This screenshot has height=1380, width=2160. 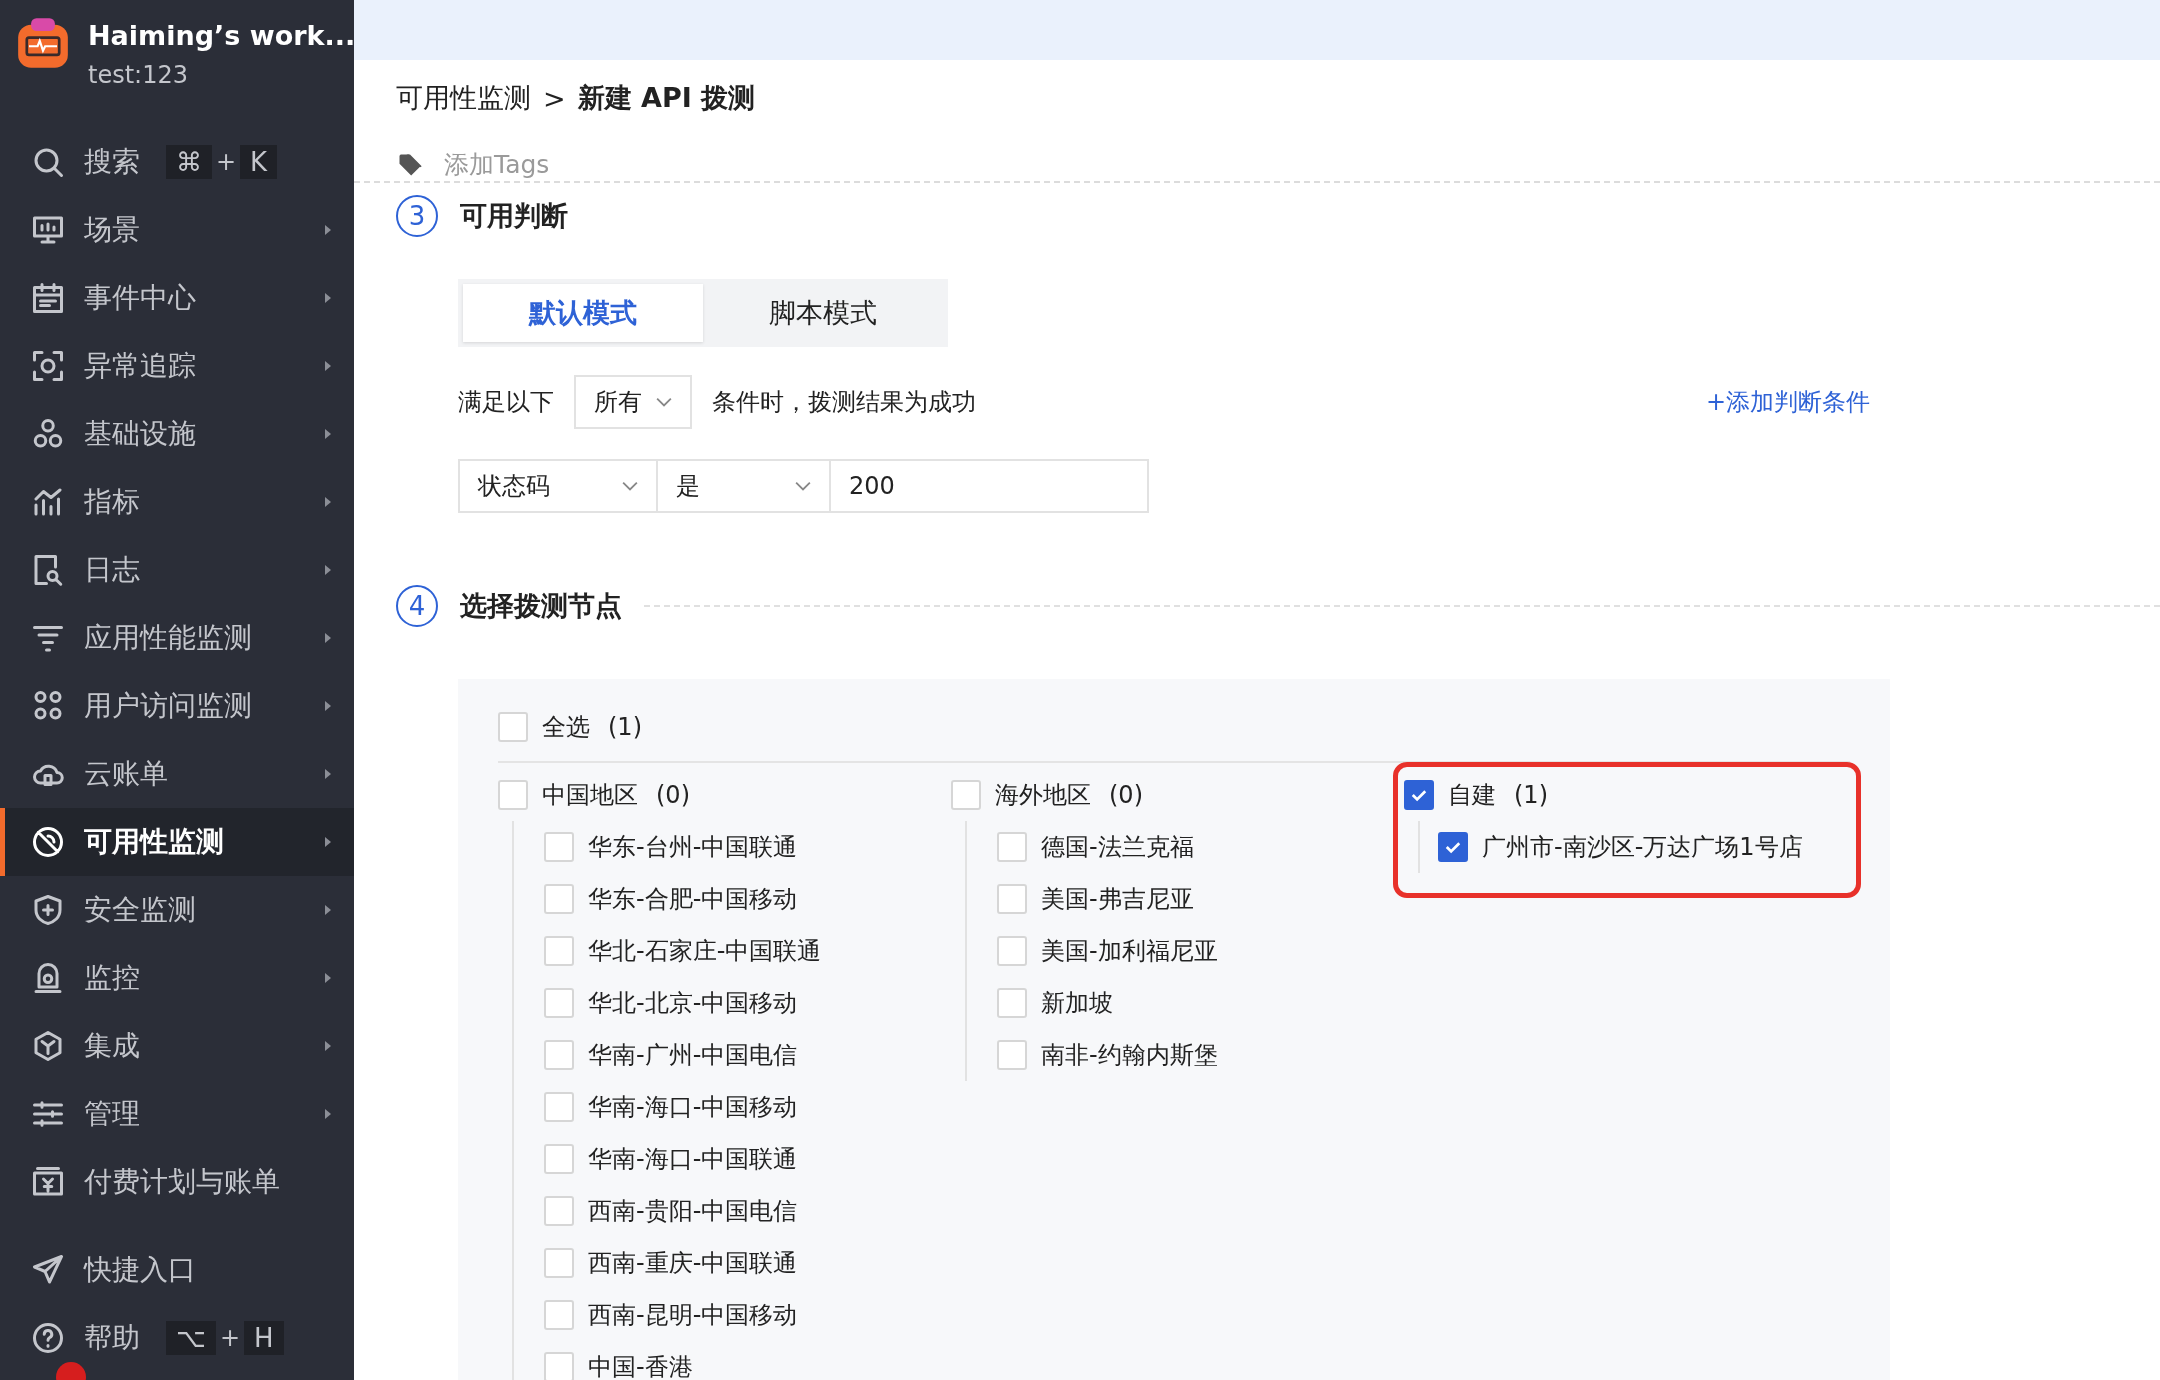 What do you see at coordinates (417, 216) in the screenshot?
I see `step-number: 3` at bounding box center [417, 216].